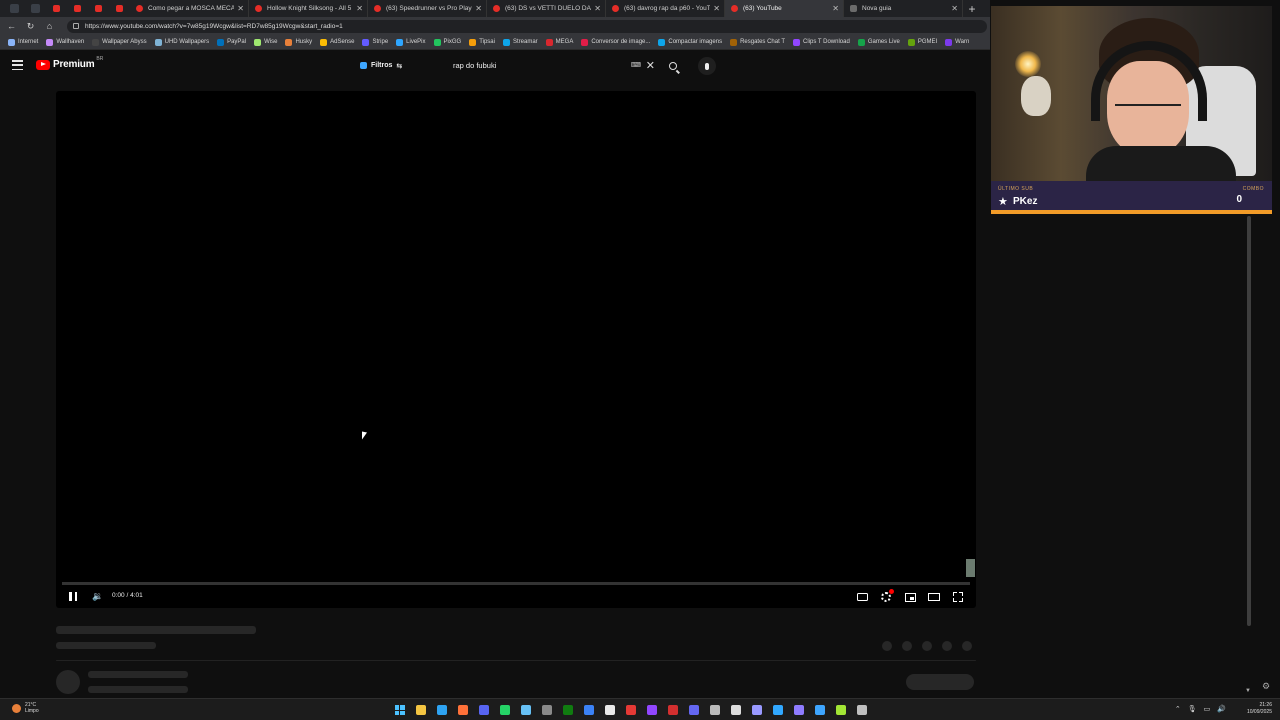 The image size is (1280, 720). What do you see at coordinates (462, 710) in the screenshot?
I see `taskbar-app-firefox` at bounding box center [462, 710].